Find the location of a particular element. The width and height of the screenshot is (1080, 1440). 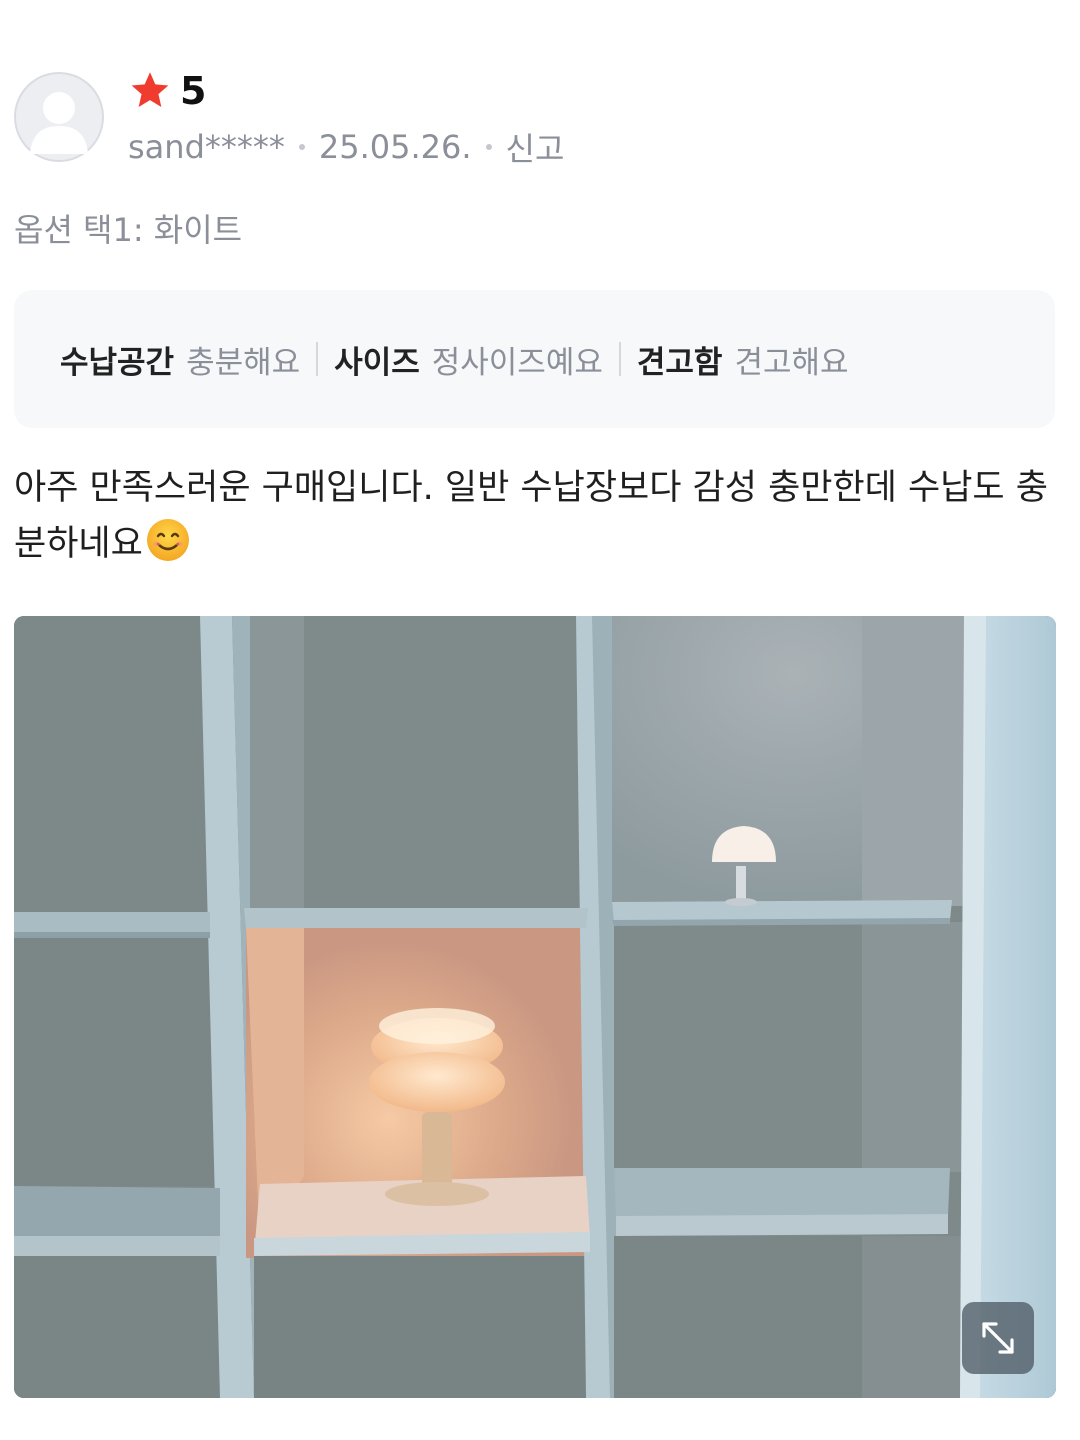

attribute-value: 견고해요 is located at coordinates (791, 362).